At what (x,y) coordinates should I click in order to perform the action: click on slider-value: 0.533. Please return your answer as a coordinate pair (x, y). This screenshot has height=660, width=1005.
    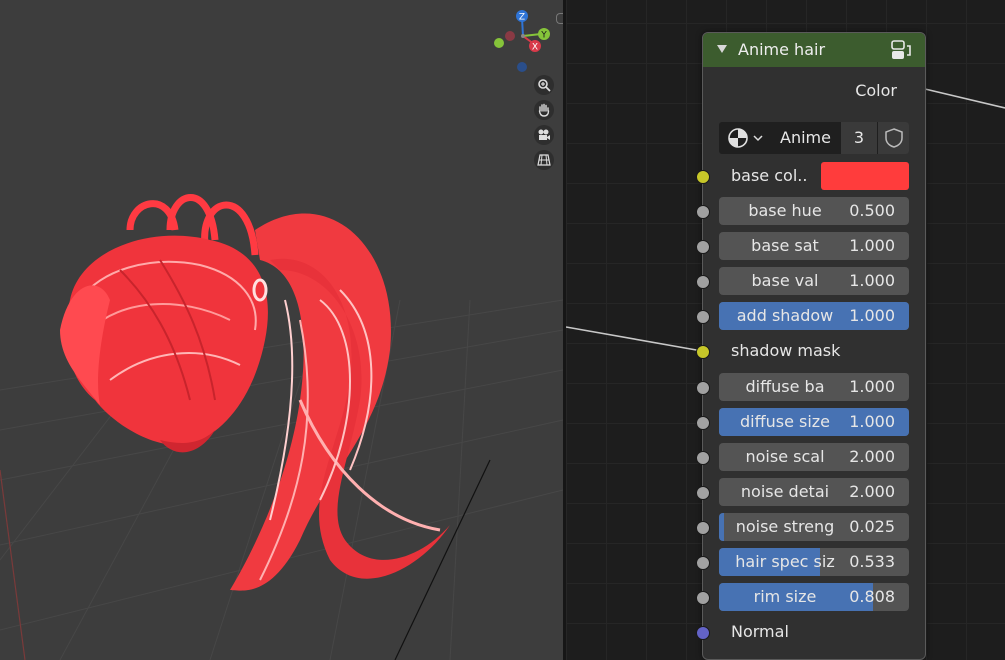
    Looking at the image, I should click on (872, 561).